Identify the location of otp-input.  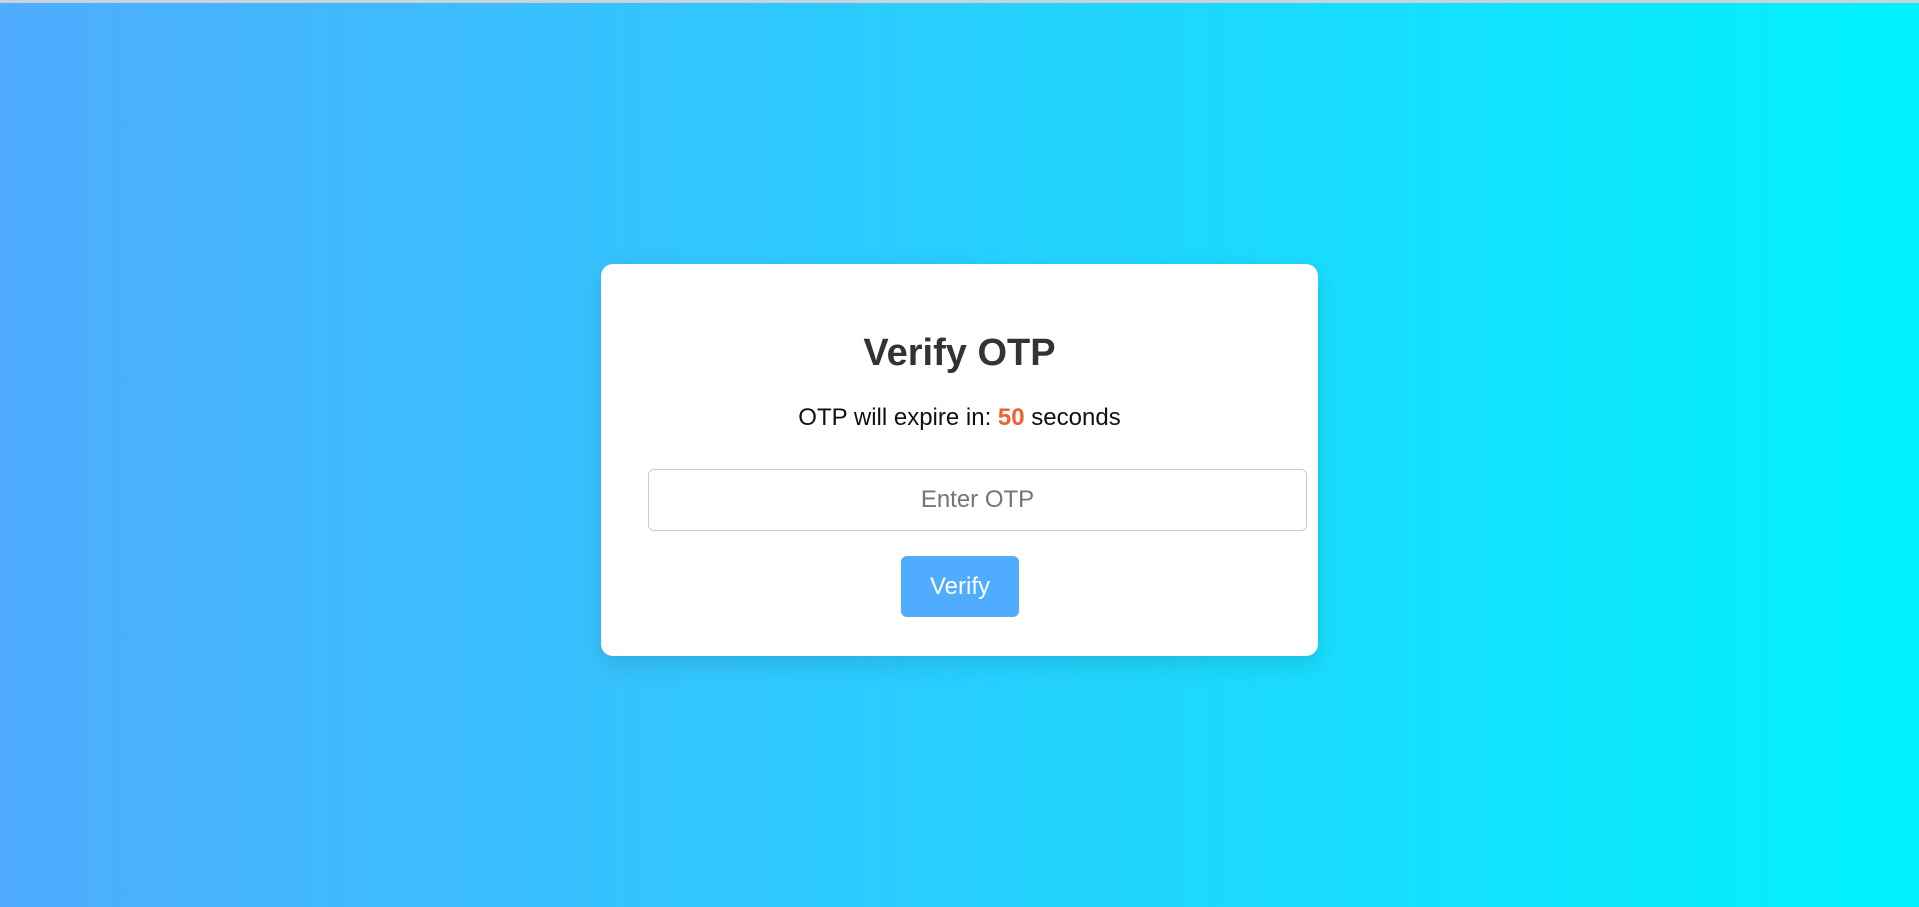
(977, 500).